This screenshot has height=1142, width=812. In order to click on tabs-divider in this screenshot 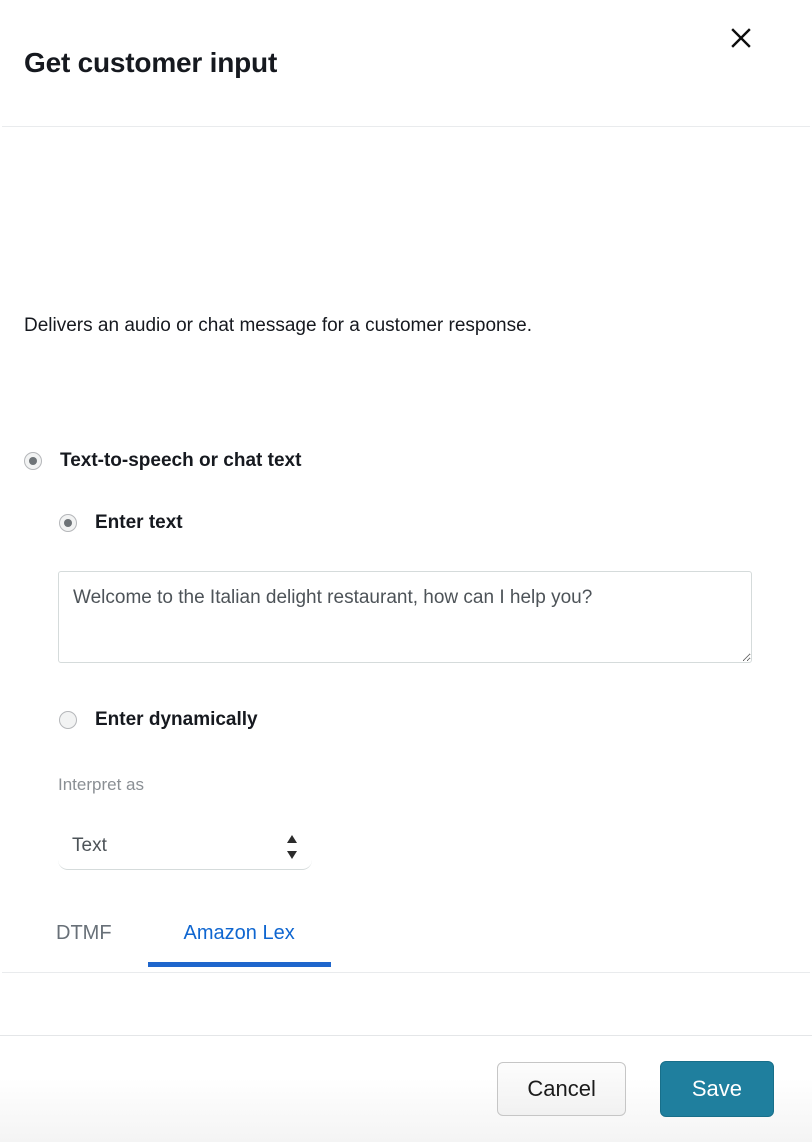, I will do `click(406, 972)`.